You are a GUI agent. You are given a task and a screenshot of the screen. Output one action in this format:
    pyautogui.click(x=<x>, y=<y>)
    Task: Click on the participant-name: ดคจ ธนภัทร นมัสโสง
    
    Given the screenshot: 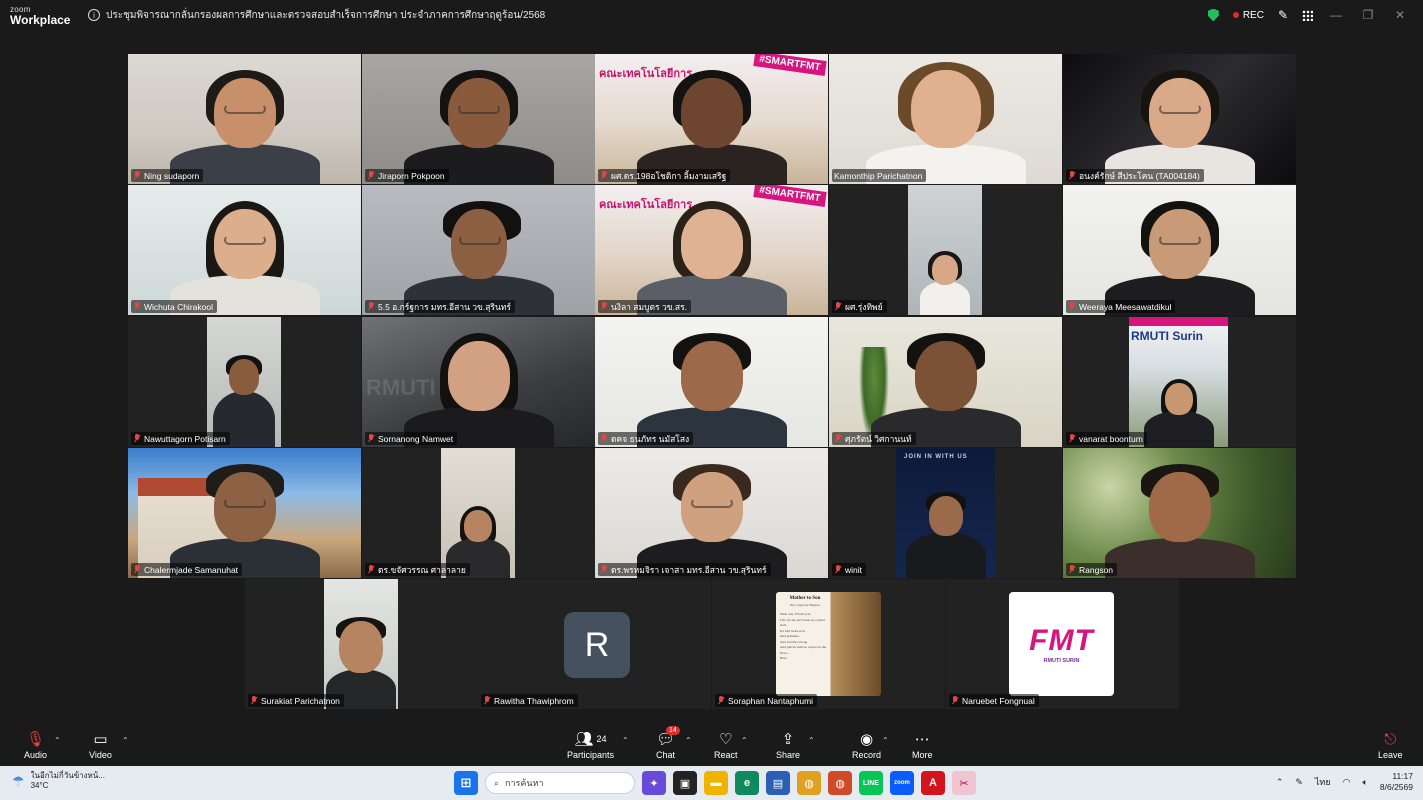 What is the action you would take?
    pyautogui.click(x=650, y=438)
    